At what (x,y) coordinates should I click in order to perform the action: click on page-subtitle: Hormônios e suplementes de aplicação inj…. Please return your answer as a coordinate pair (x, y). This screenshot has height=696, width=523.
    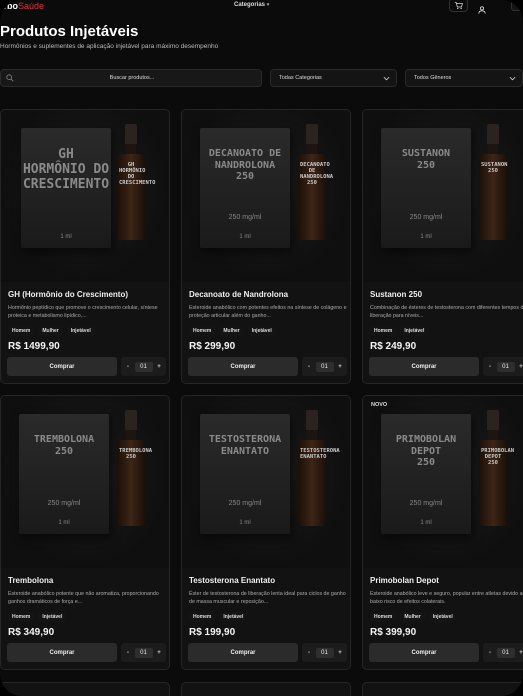
    Looking at the image, I should click on (109, 46).